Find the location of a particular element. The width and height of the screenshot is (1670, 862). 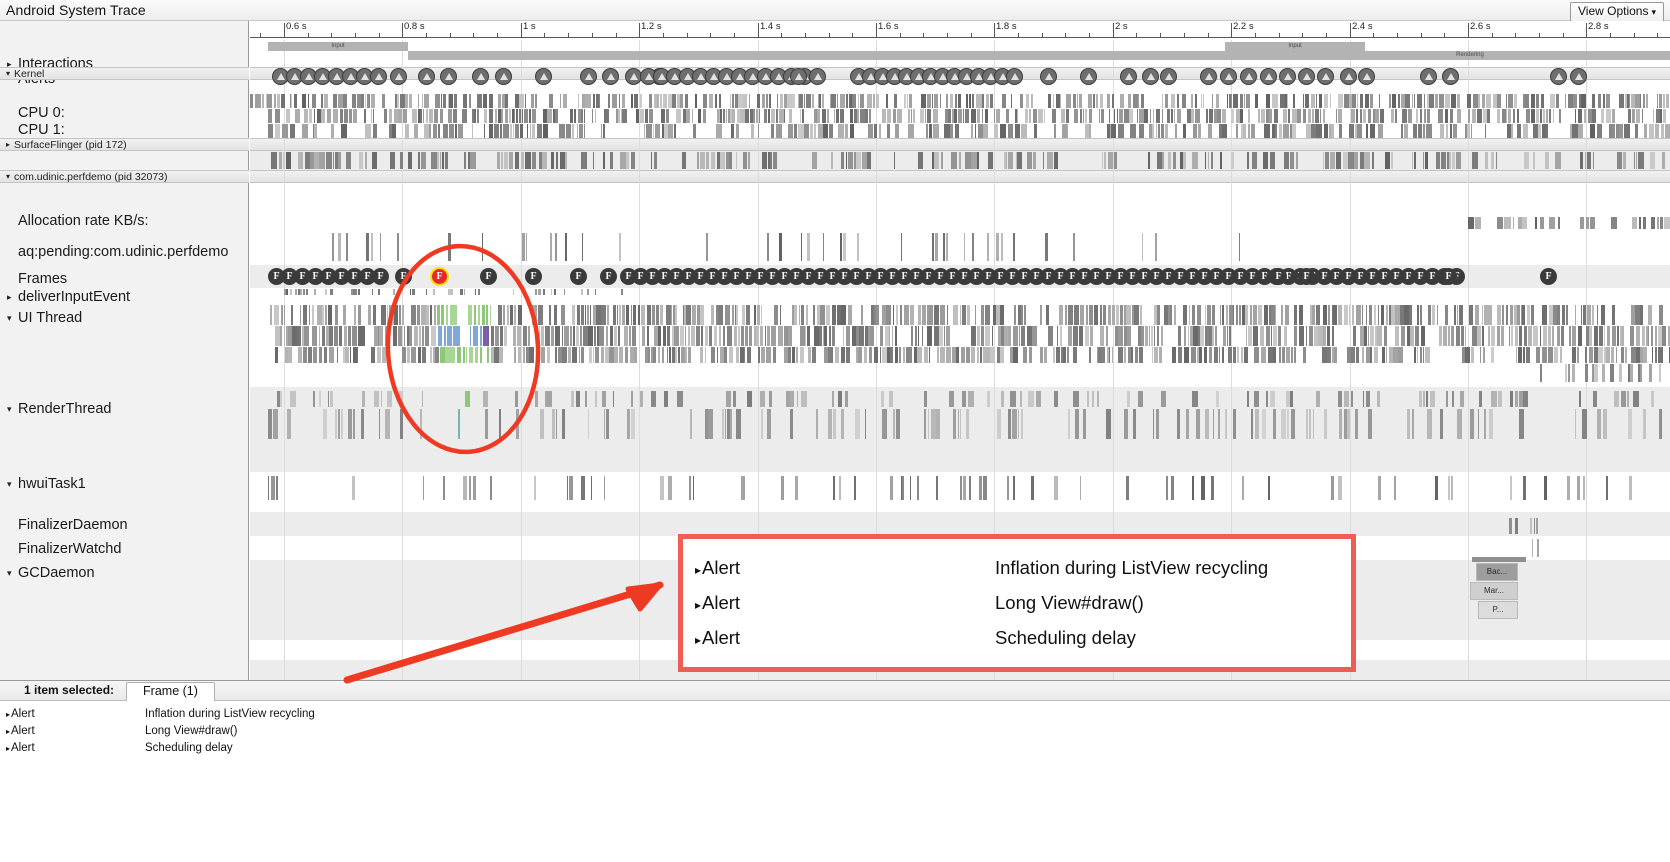

frame-marker-selected: F is located at coordinates (439, 276).